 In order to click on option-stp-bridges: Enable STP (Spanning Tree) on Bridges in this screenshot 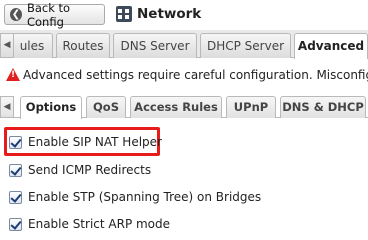, I will do `click(135, 197)`.